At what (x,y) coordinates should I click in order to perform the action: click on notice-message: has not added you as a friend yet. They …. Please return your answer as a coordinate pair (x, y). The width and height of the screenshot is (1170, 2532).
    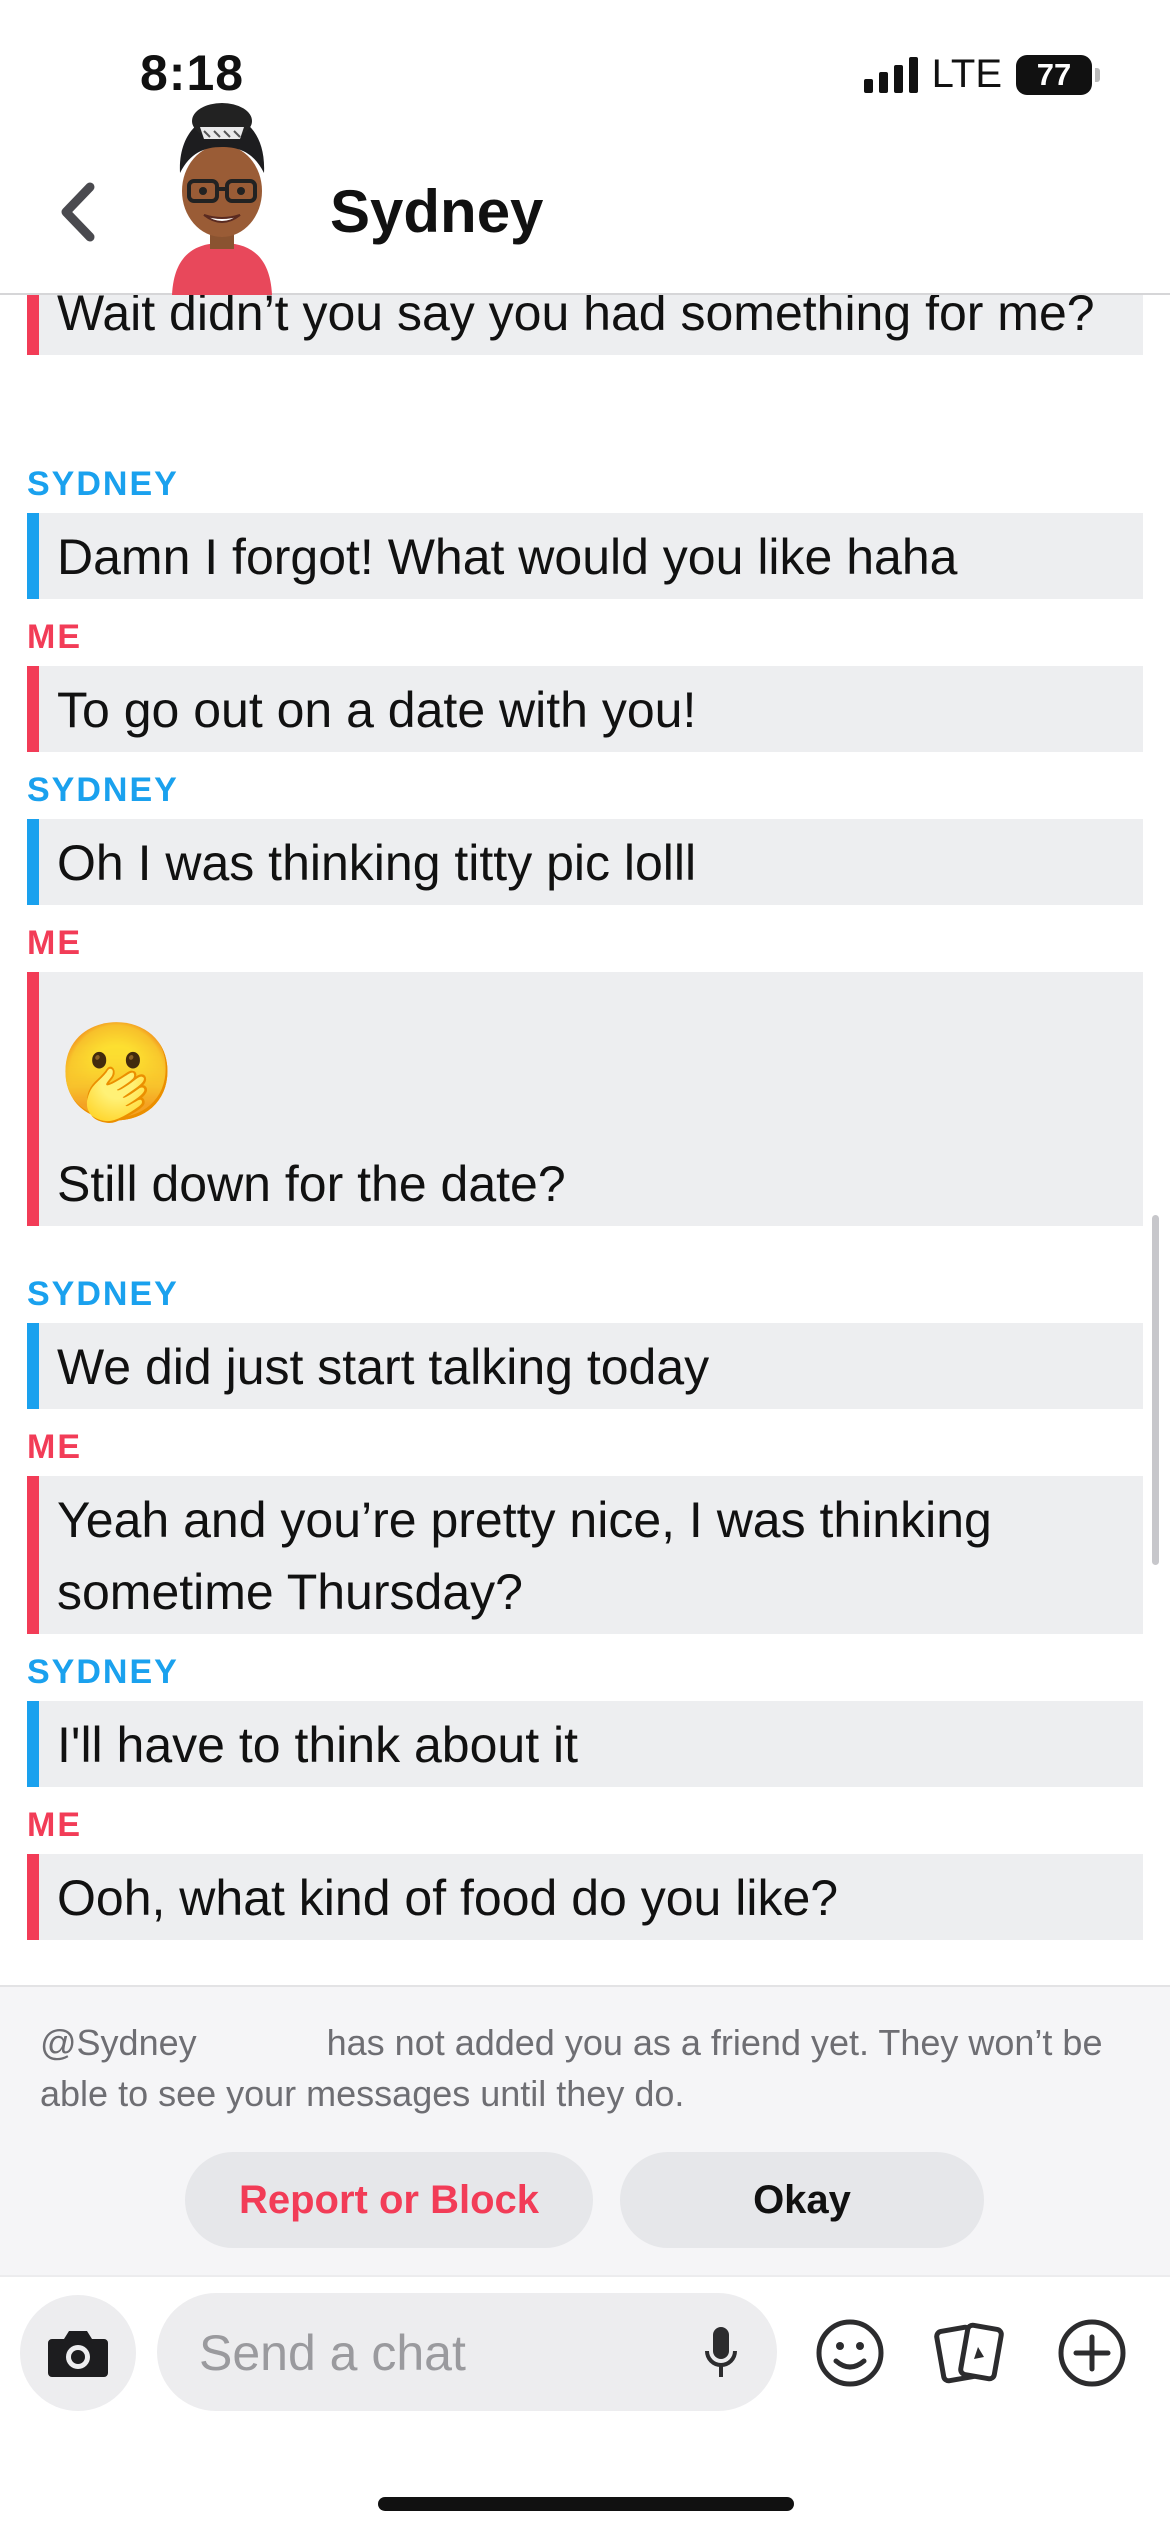
    Looking at the image, I should click on (571, 2068).